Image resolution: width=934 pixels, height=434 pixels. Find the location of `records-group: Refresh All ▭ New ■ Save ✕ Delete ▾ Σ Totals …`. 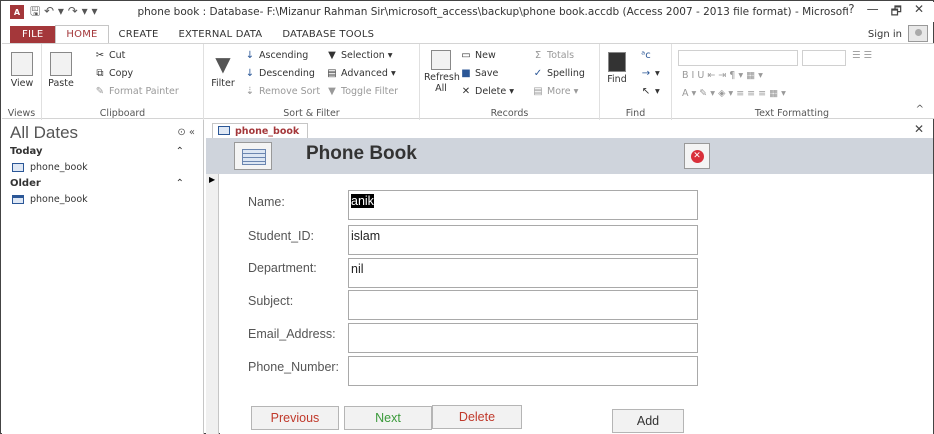

records-group: Refresh All ▭ New ■ Save ✕ Delete ▾ Σ Totals … is located at coordinates (510, 82).